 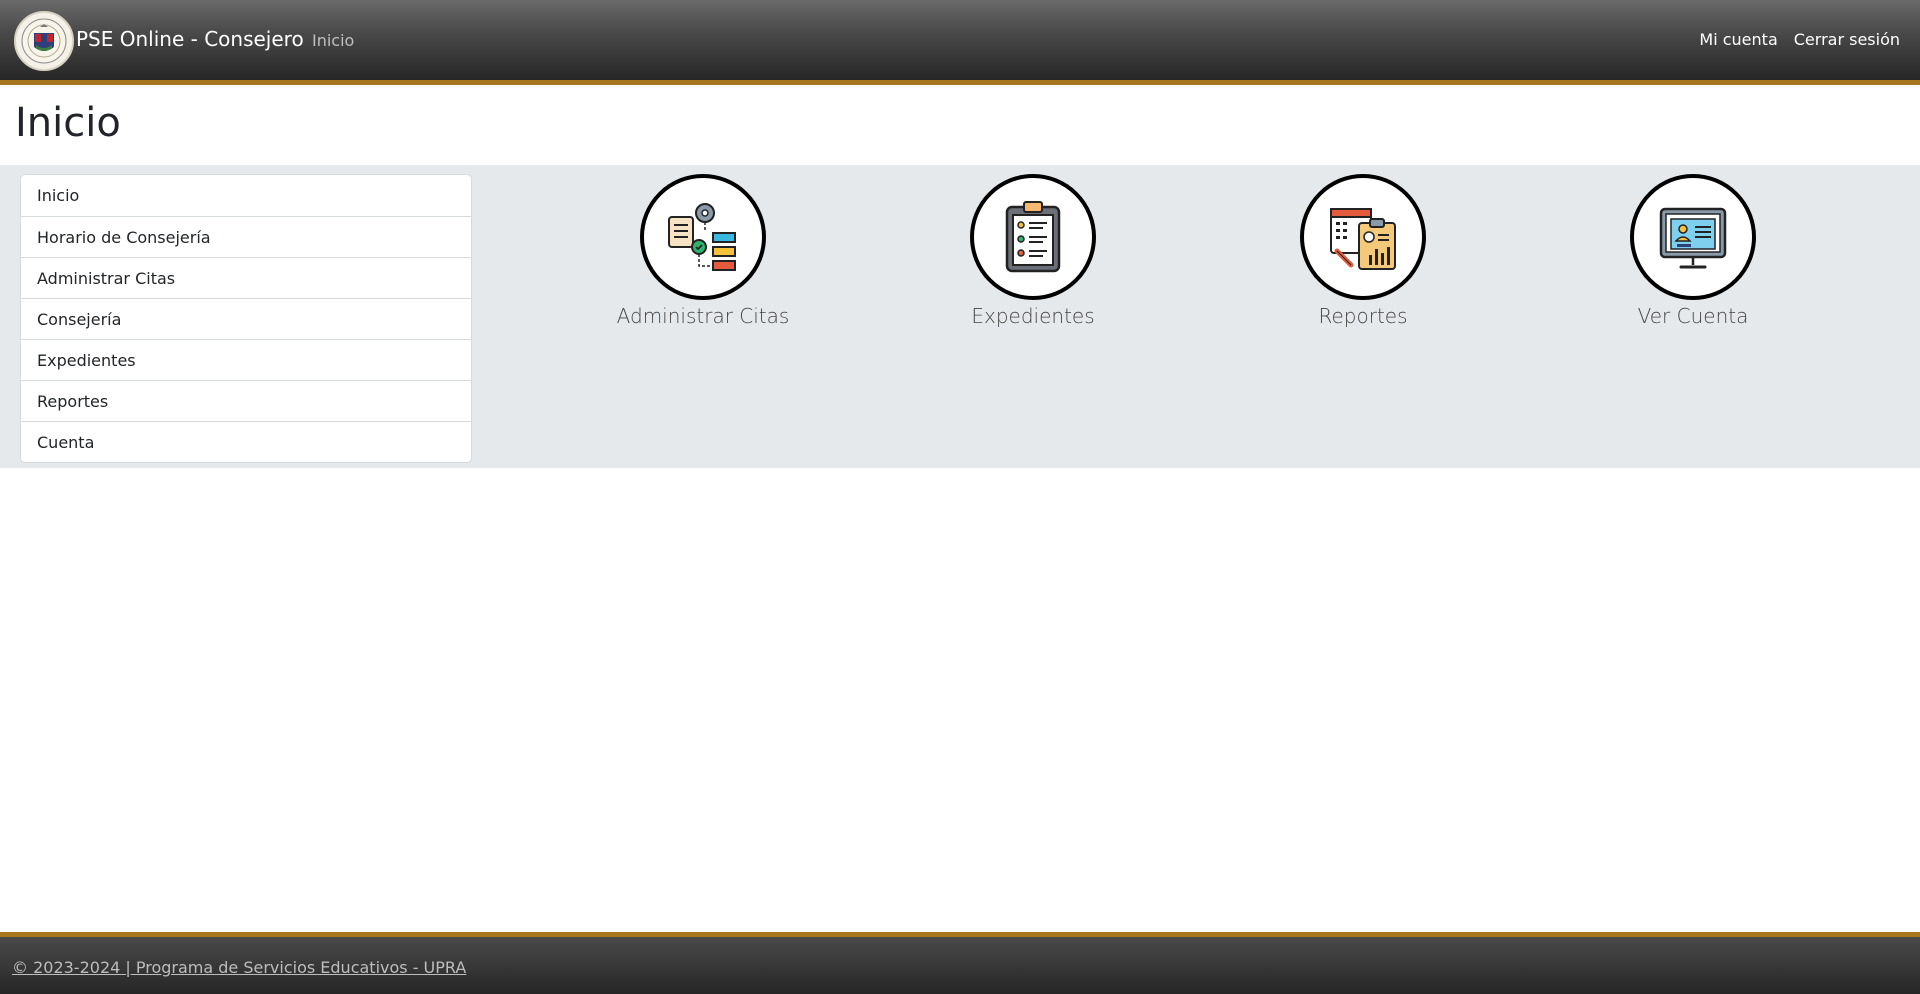 What do you see at coordinates (1847, 39) in the screenshot?
I see `logout-link: Cerrar sesión` at bounding box center [1847, 39].